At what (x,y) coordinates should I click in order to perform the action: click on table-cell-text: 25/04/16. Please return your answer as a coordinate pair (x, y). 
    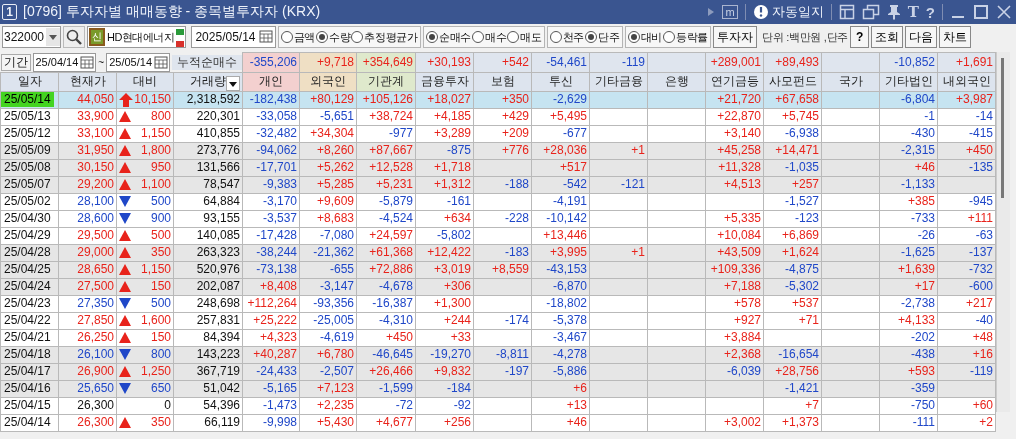
    Looking at the image, I should click on (27, 388).